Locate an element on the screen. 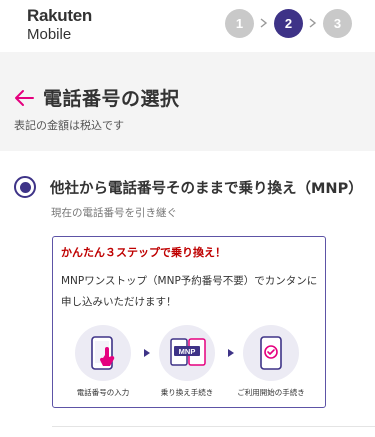 Image resolution: width=375 pixels, height=437 pixels. phone-tap-icon is located at coordinates (103, 353).